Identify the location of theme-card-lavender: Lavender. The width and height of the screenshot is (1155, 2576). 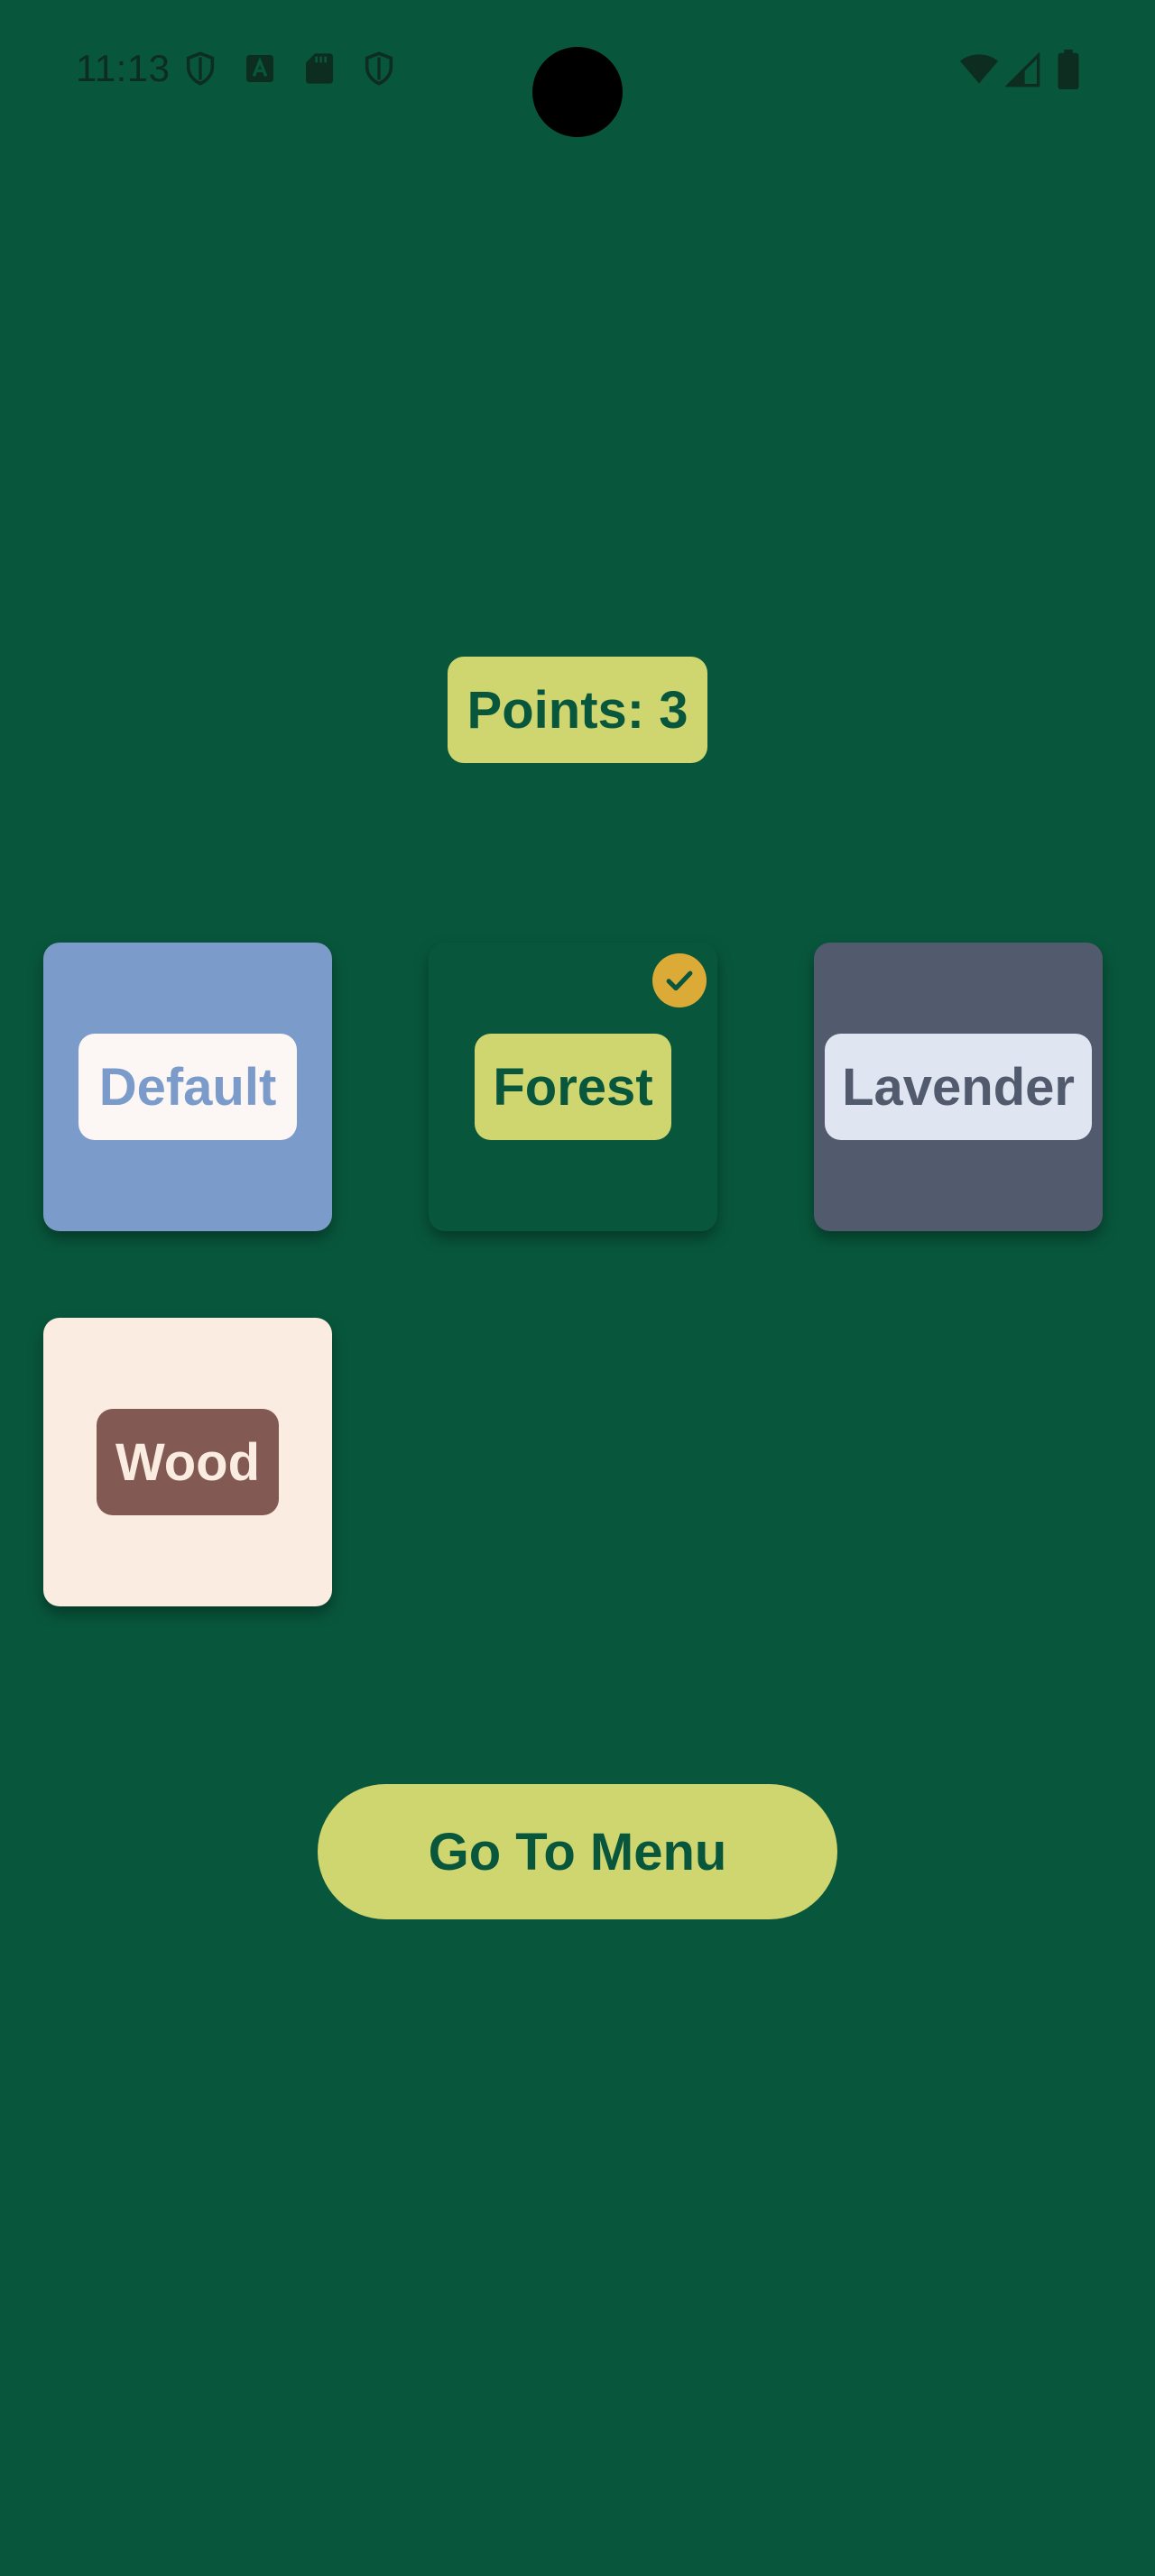
(959, 1087).